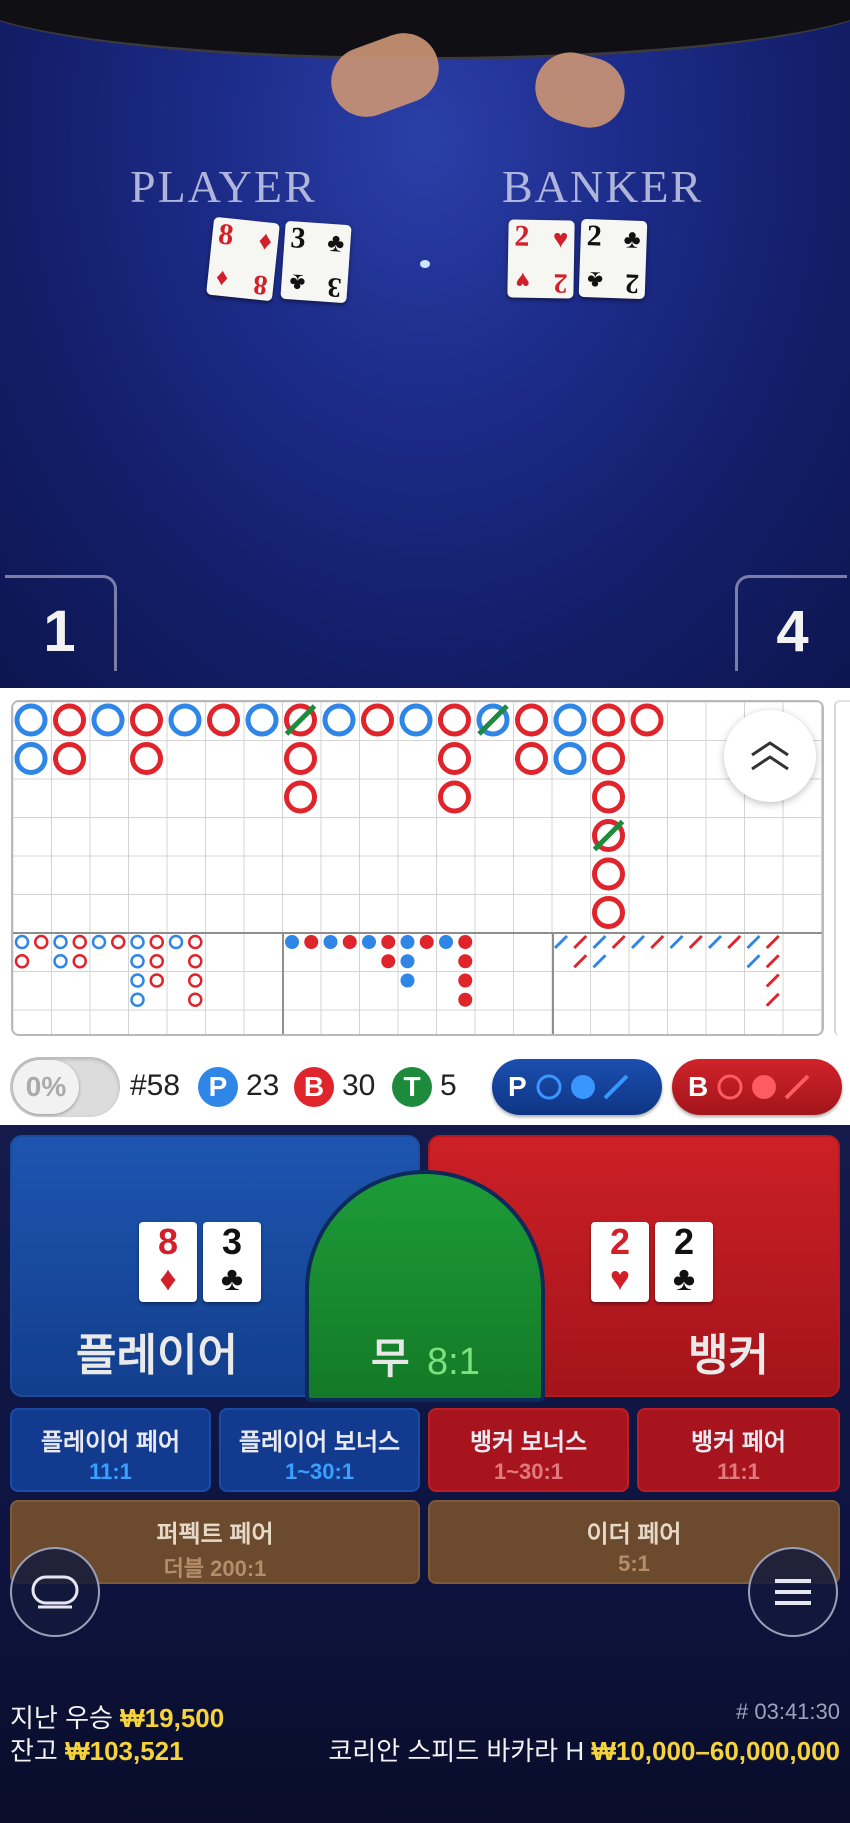 The height and width of the screenshot is (1823, 850). What do you see at coordinates (842, 868) in the screenshot?
I see `next-table-peek` at bounding box center [842, 868].